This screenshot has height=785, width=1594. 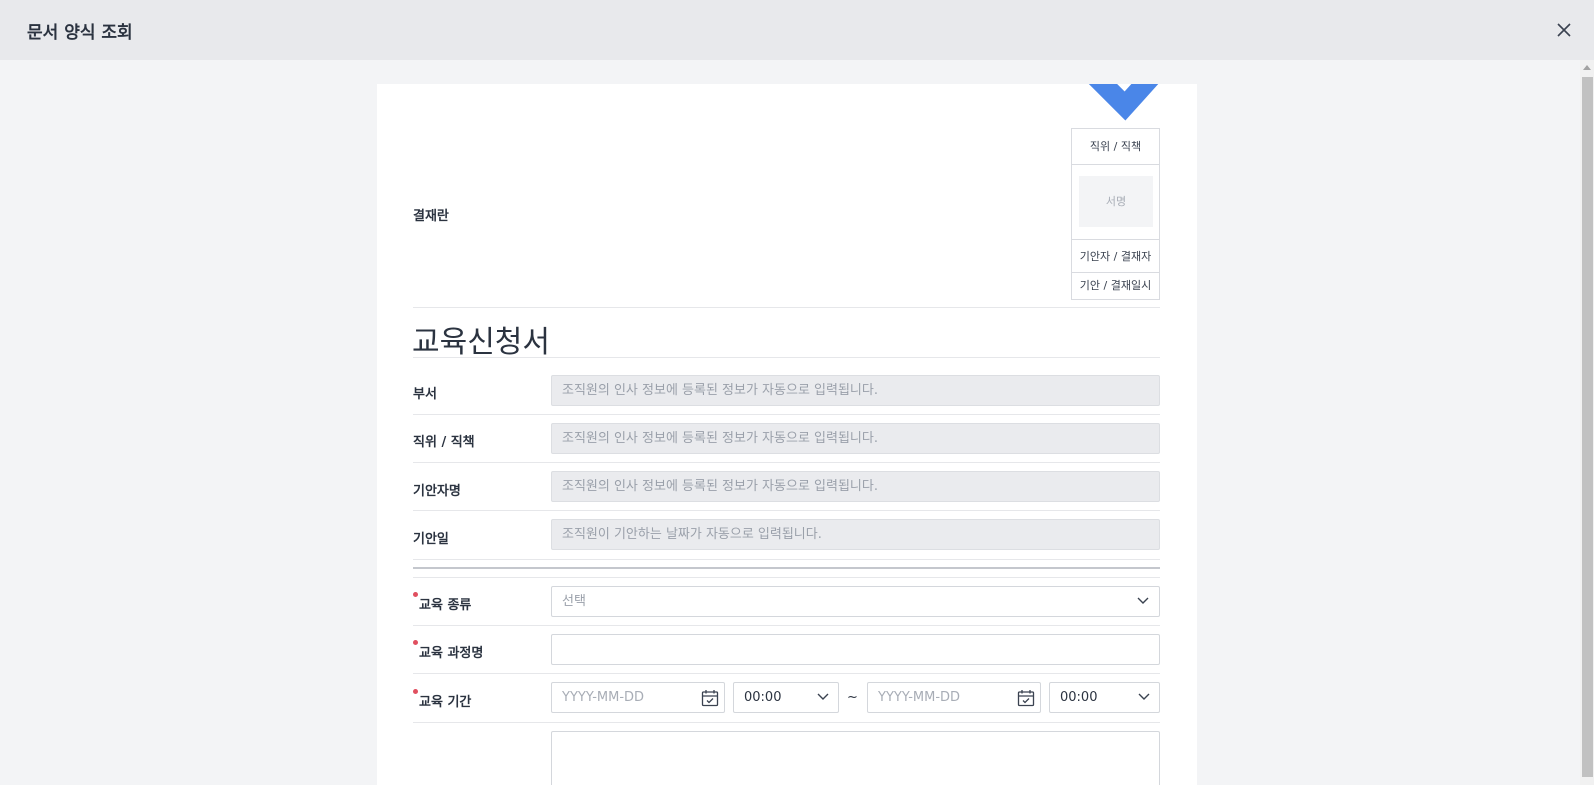 I want to click on approval-sign-area: 서명, so click(x=1116, y=201).